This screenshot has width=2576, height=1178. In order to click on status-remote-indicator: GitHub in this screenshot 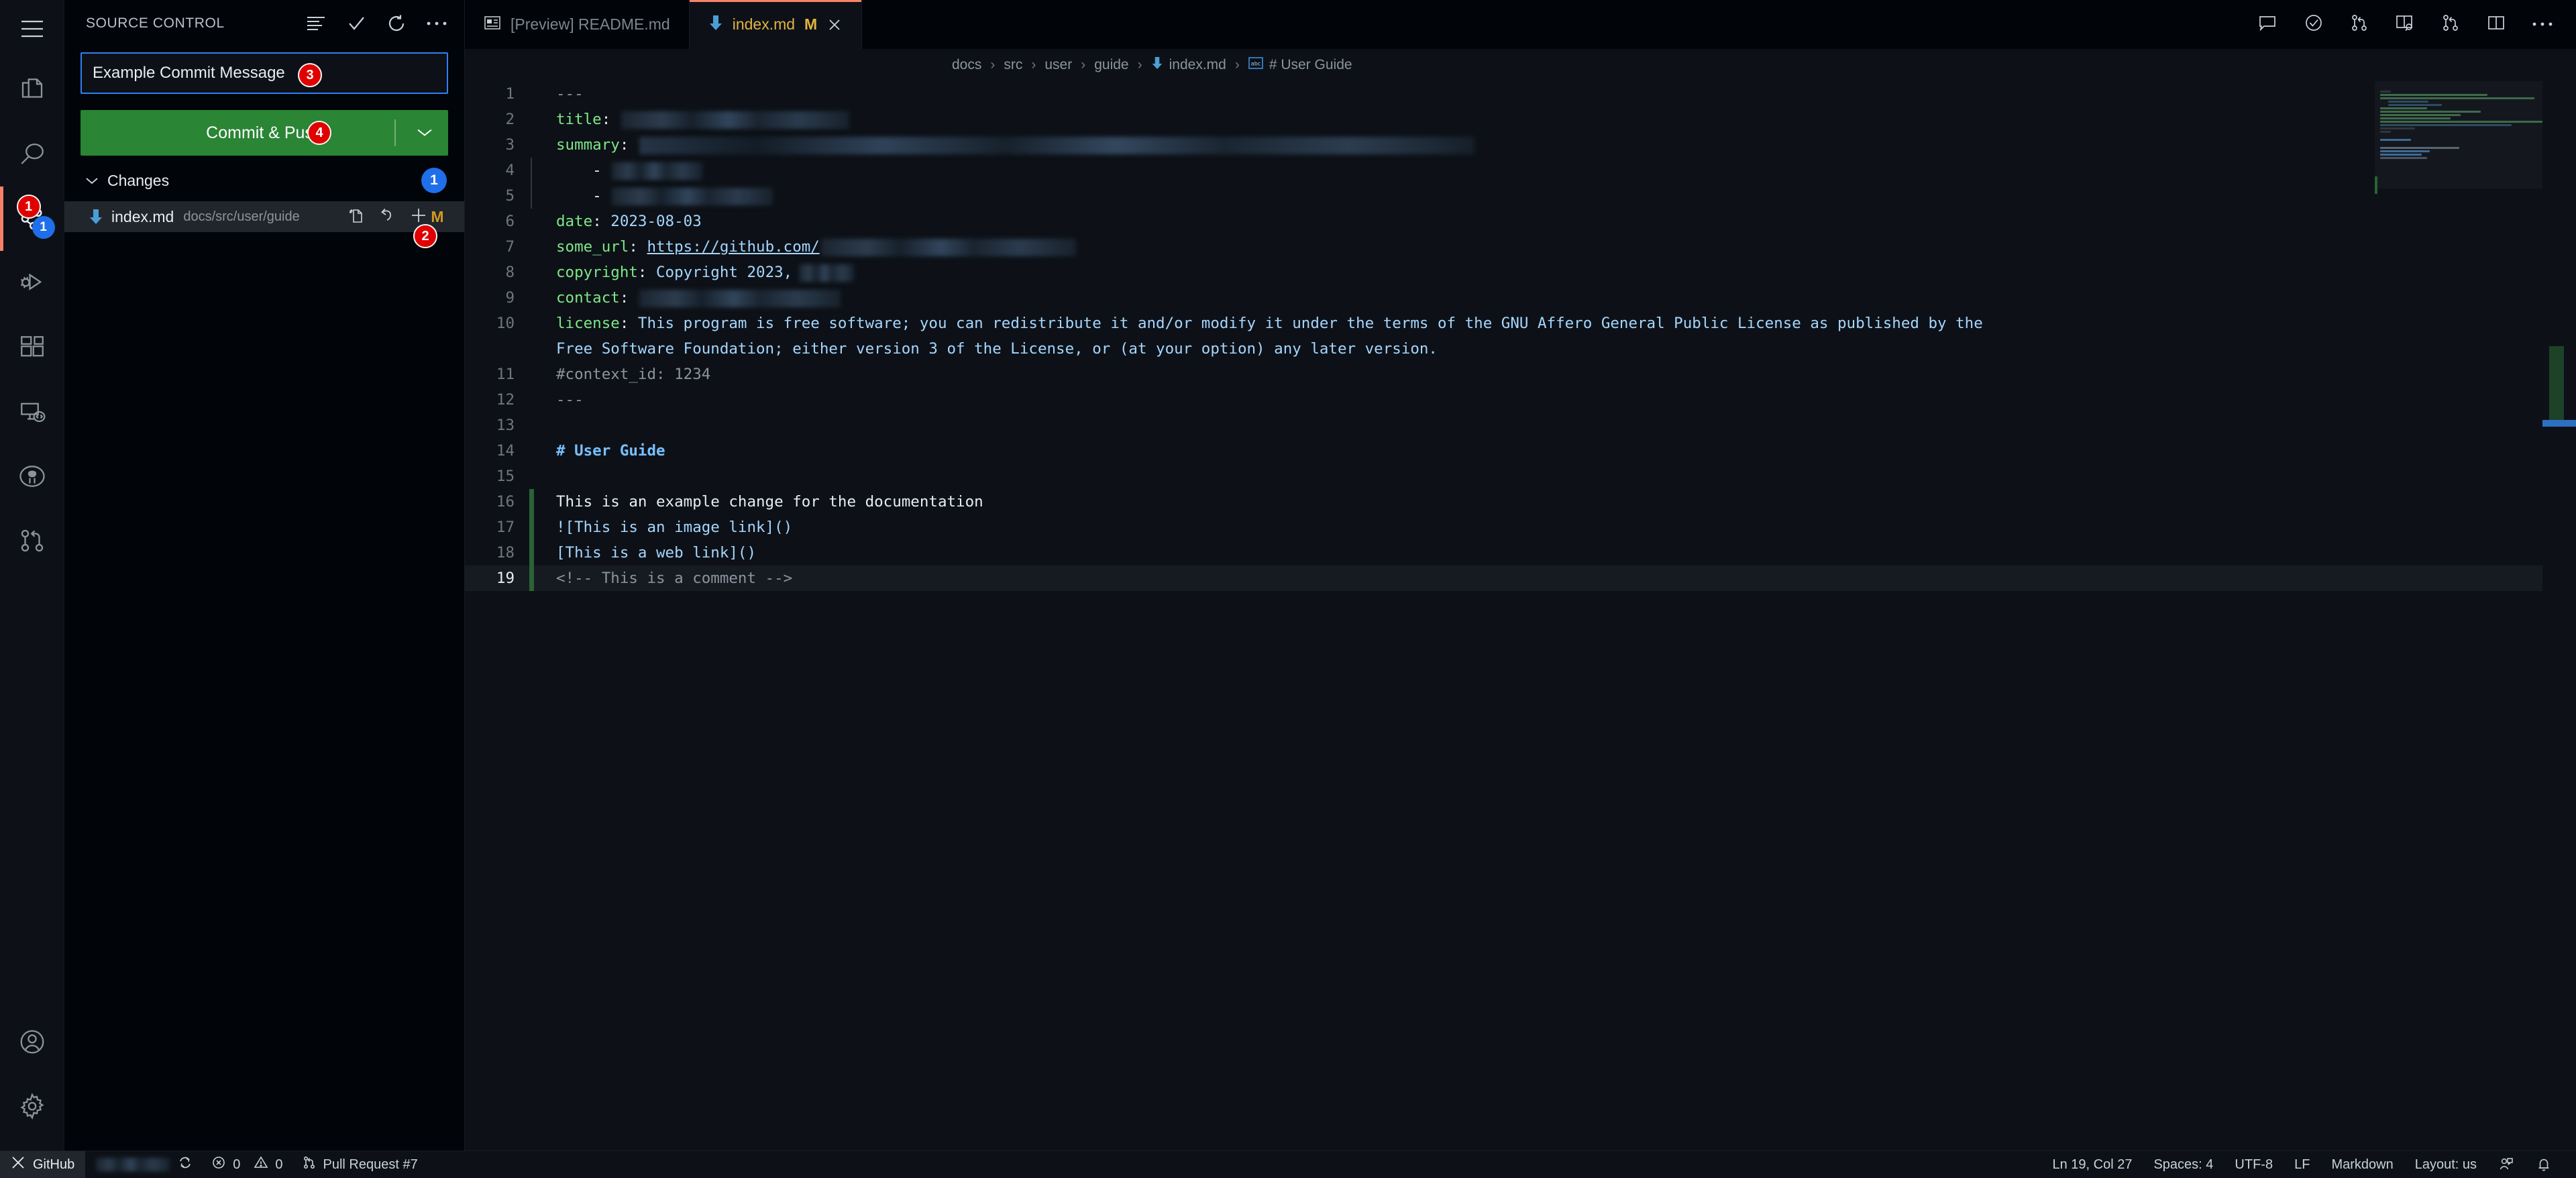, I will do `click(43, 1164)`.